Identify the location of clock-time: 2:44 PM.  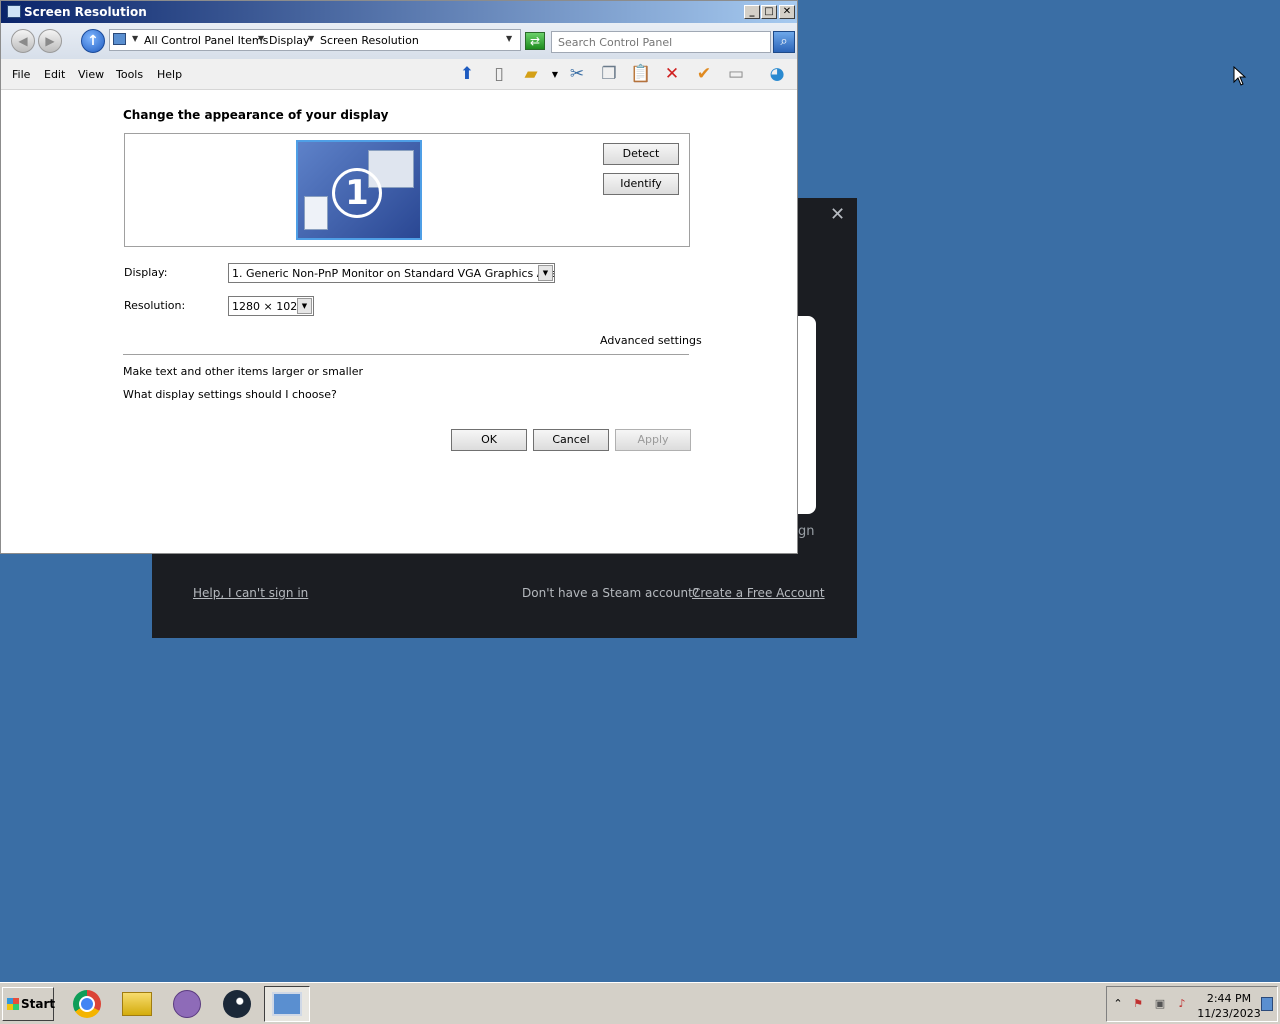
(1229, 998).